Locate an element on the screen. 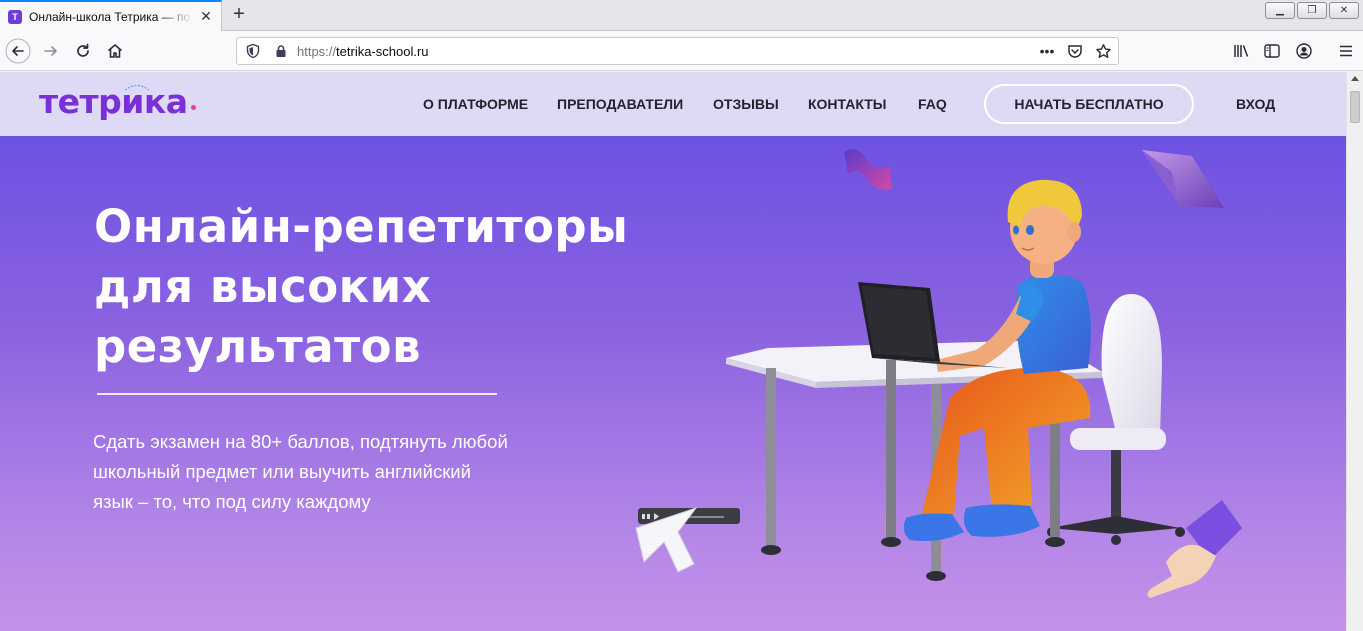  tetrika-logo: тетрика is located at coordinates (117, 102).